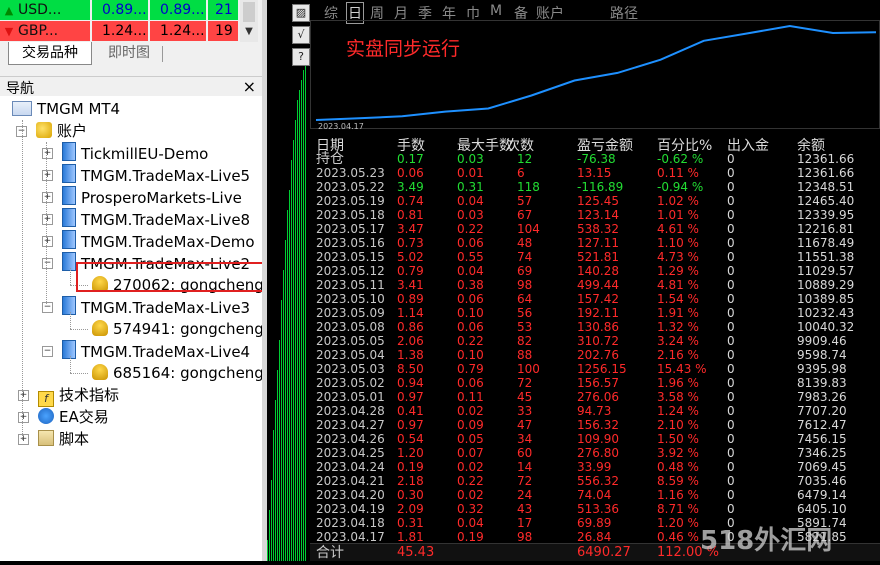 This screenshot has height=565, width=880. What do you see at coordinates (301, 13) in the screenshot?
I see `chart-mode-icon: ▨` at bounding box center [301, 13].